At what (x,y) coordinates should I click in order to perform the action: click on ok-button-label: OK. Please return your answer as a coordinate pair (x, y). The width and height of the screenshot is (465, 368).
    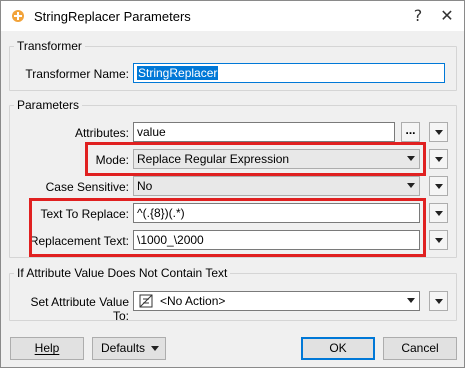
    Looking at the image, I should click on (338, 348).